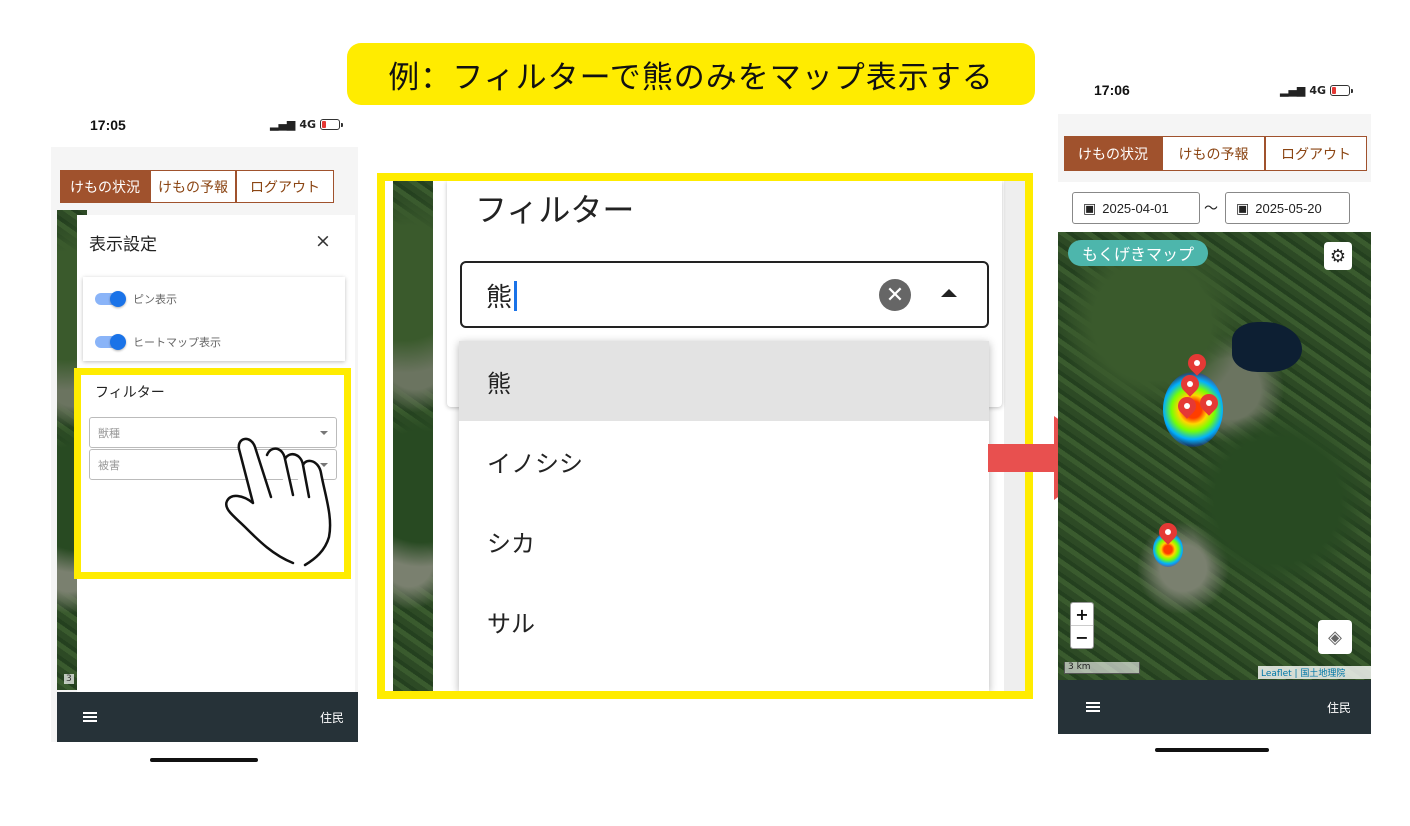 This screenshot has height=826, width=1410. Describe the element at coordinates (110, 299) in the screenshot. I see `pin-toggle-switch` at that location.